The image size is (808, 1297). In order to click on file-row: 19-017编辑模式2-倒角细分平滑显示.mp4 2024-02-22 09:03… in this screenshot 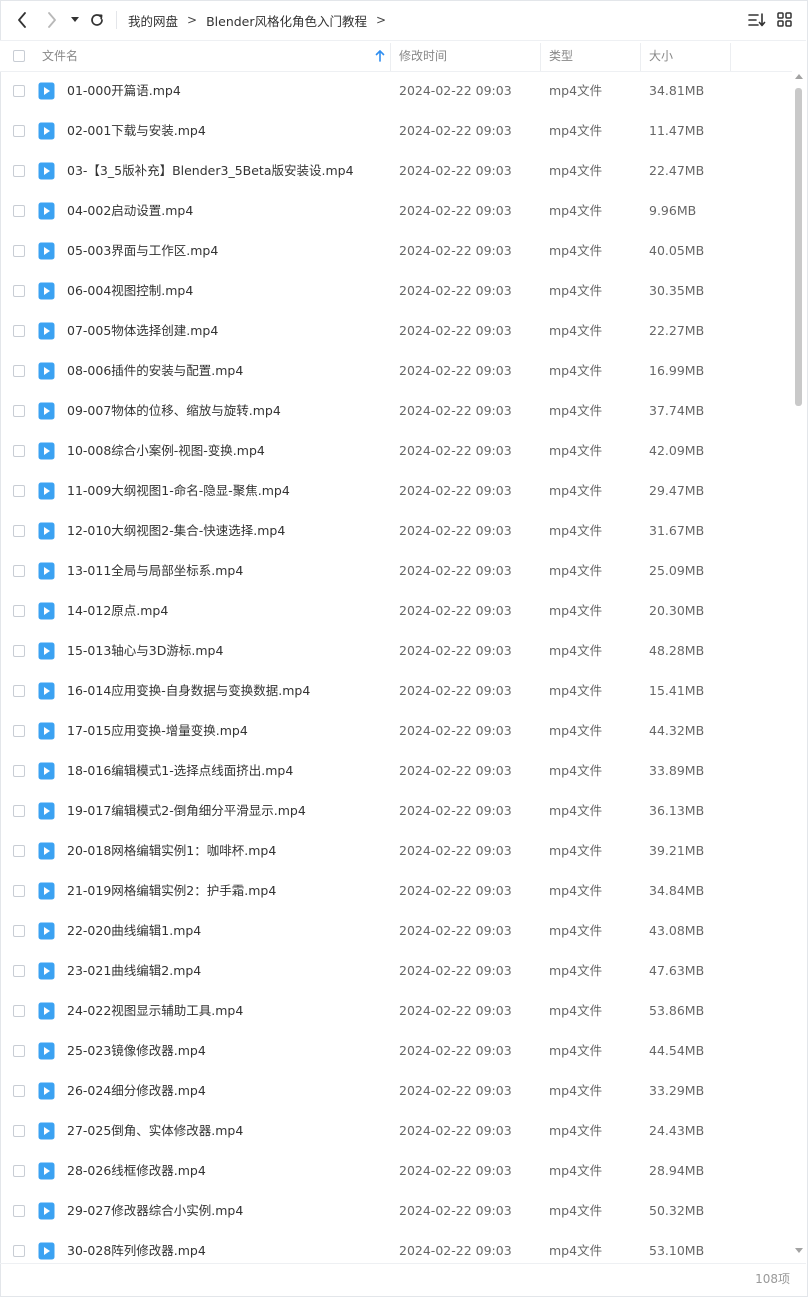, I will do `click(396, 811)`.